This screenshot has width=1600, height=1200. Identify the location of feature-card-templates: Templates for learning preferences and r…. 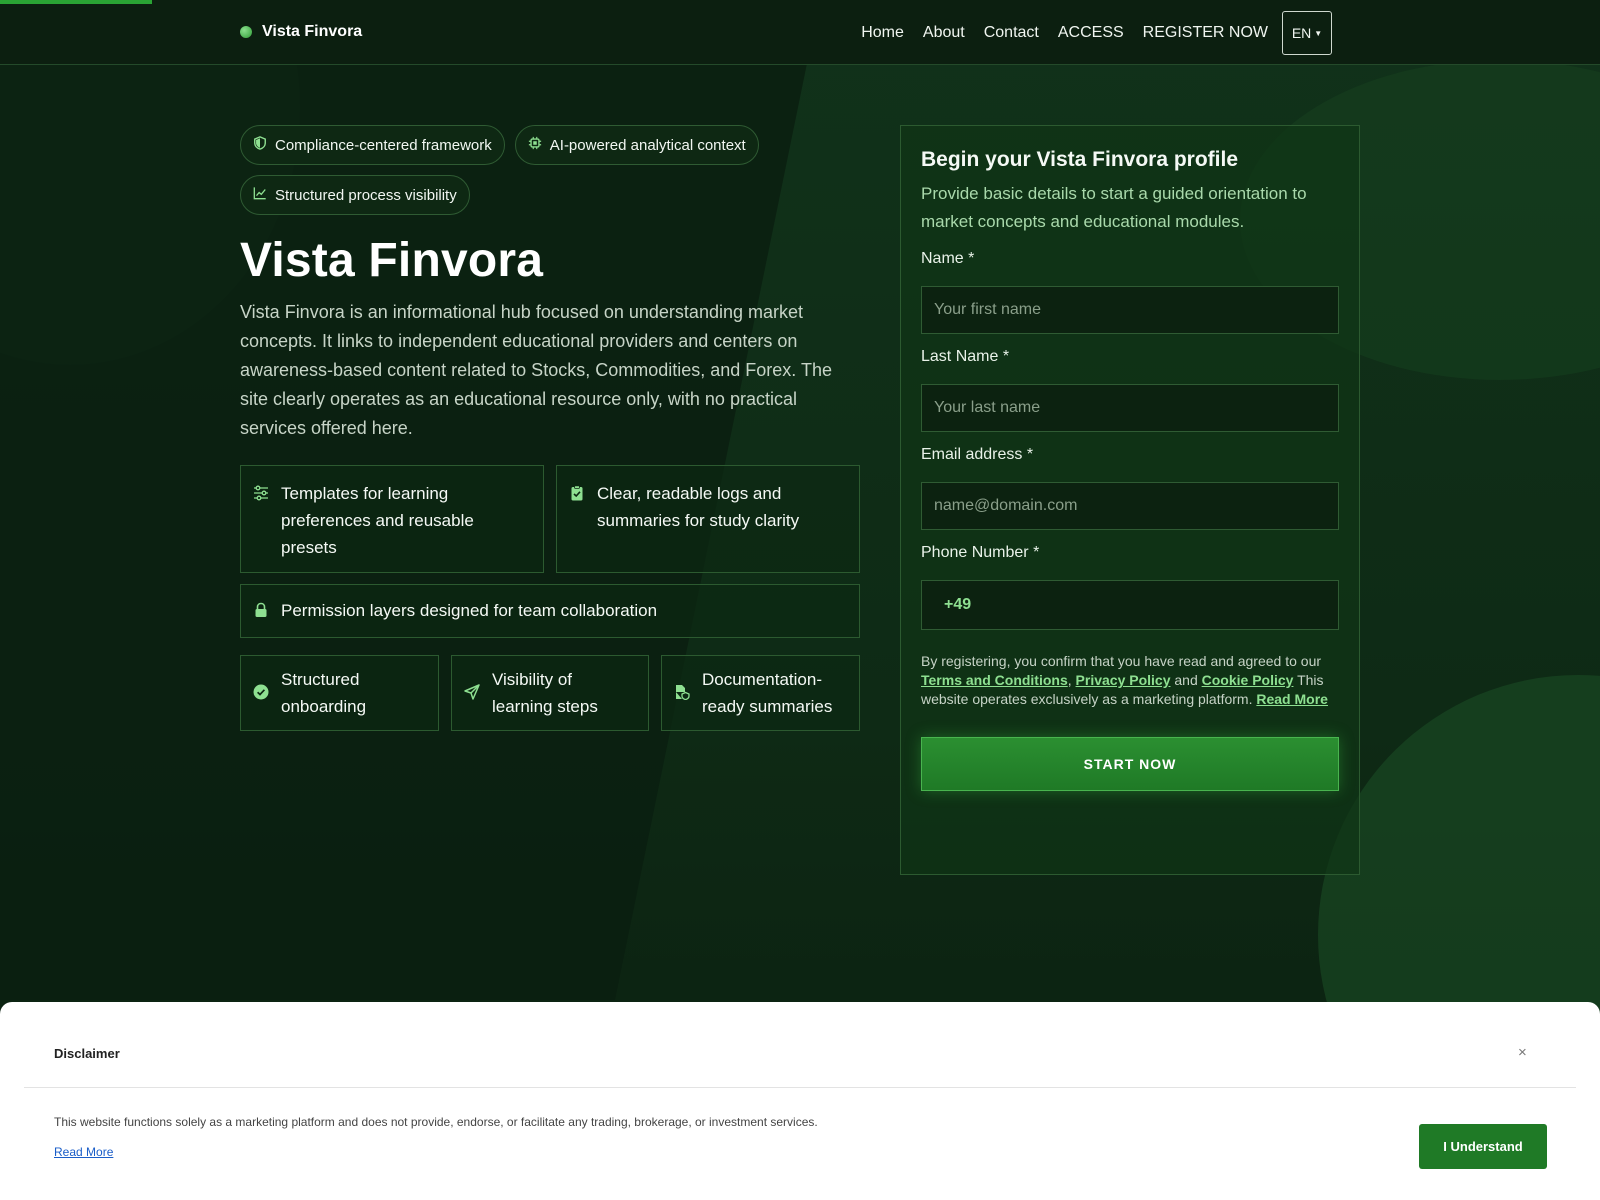
(392, 519).